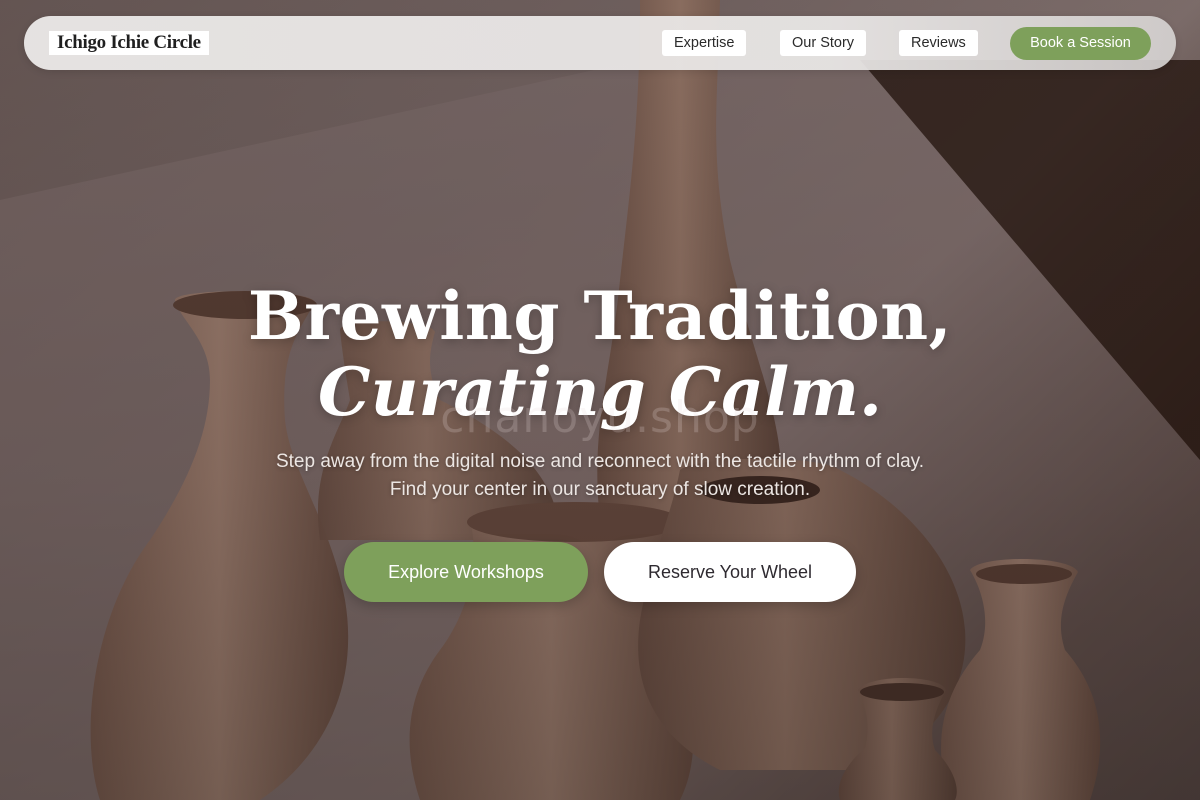 The image size is (1200, 800). I want to click on book-session-button: Book a Session, so click(1080, 43).